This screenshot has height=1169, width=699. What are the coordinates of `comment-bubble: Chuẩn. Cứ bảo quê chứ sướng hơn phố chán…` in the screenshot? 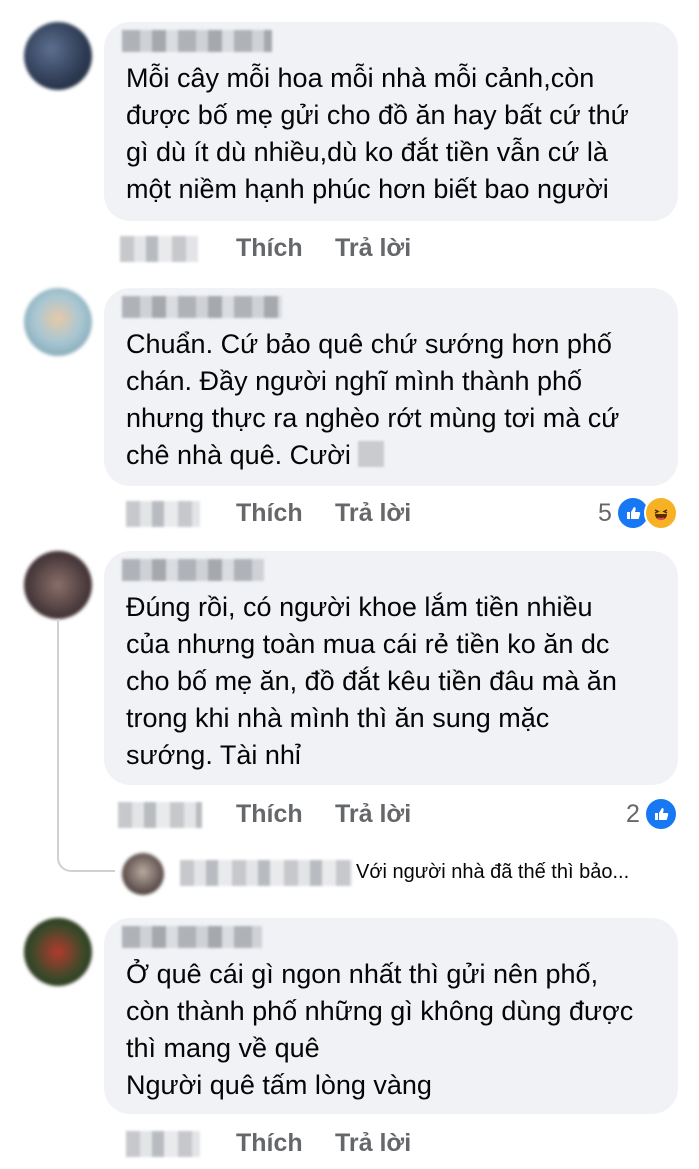 It's located at (391, 387).